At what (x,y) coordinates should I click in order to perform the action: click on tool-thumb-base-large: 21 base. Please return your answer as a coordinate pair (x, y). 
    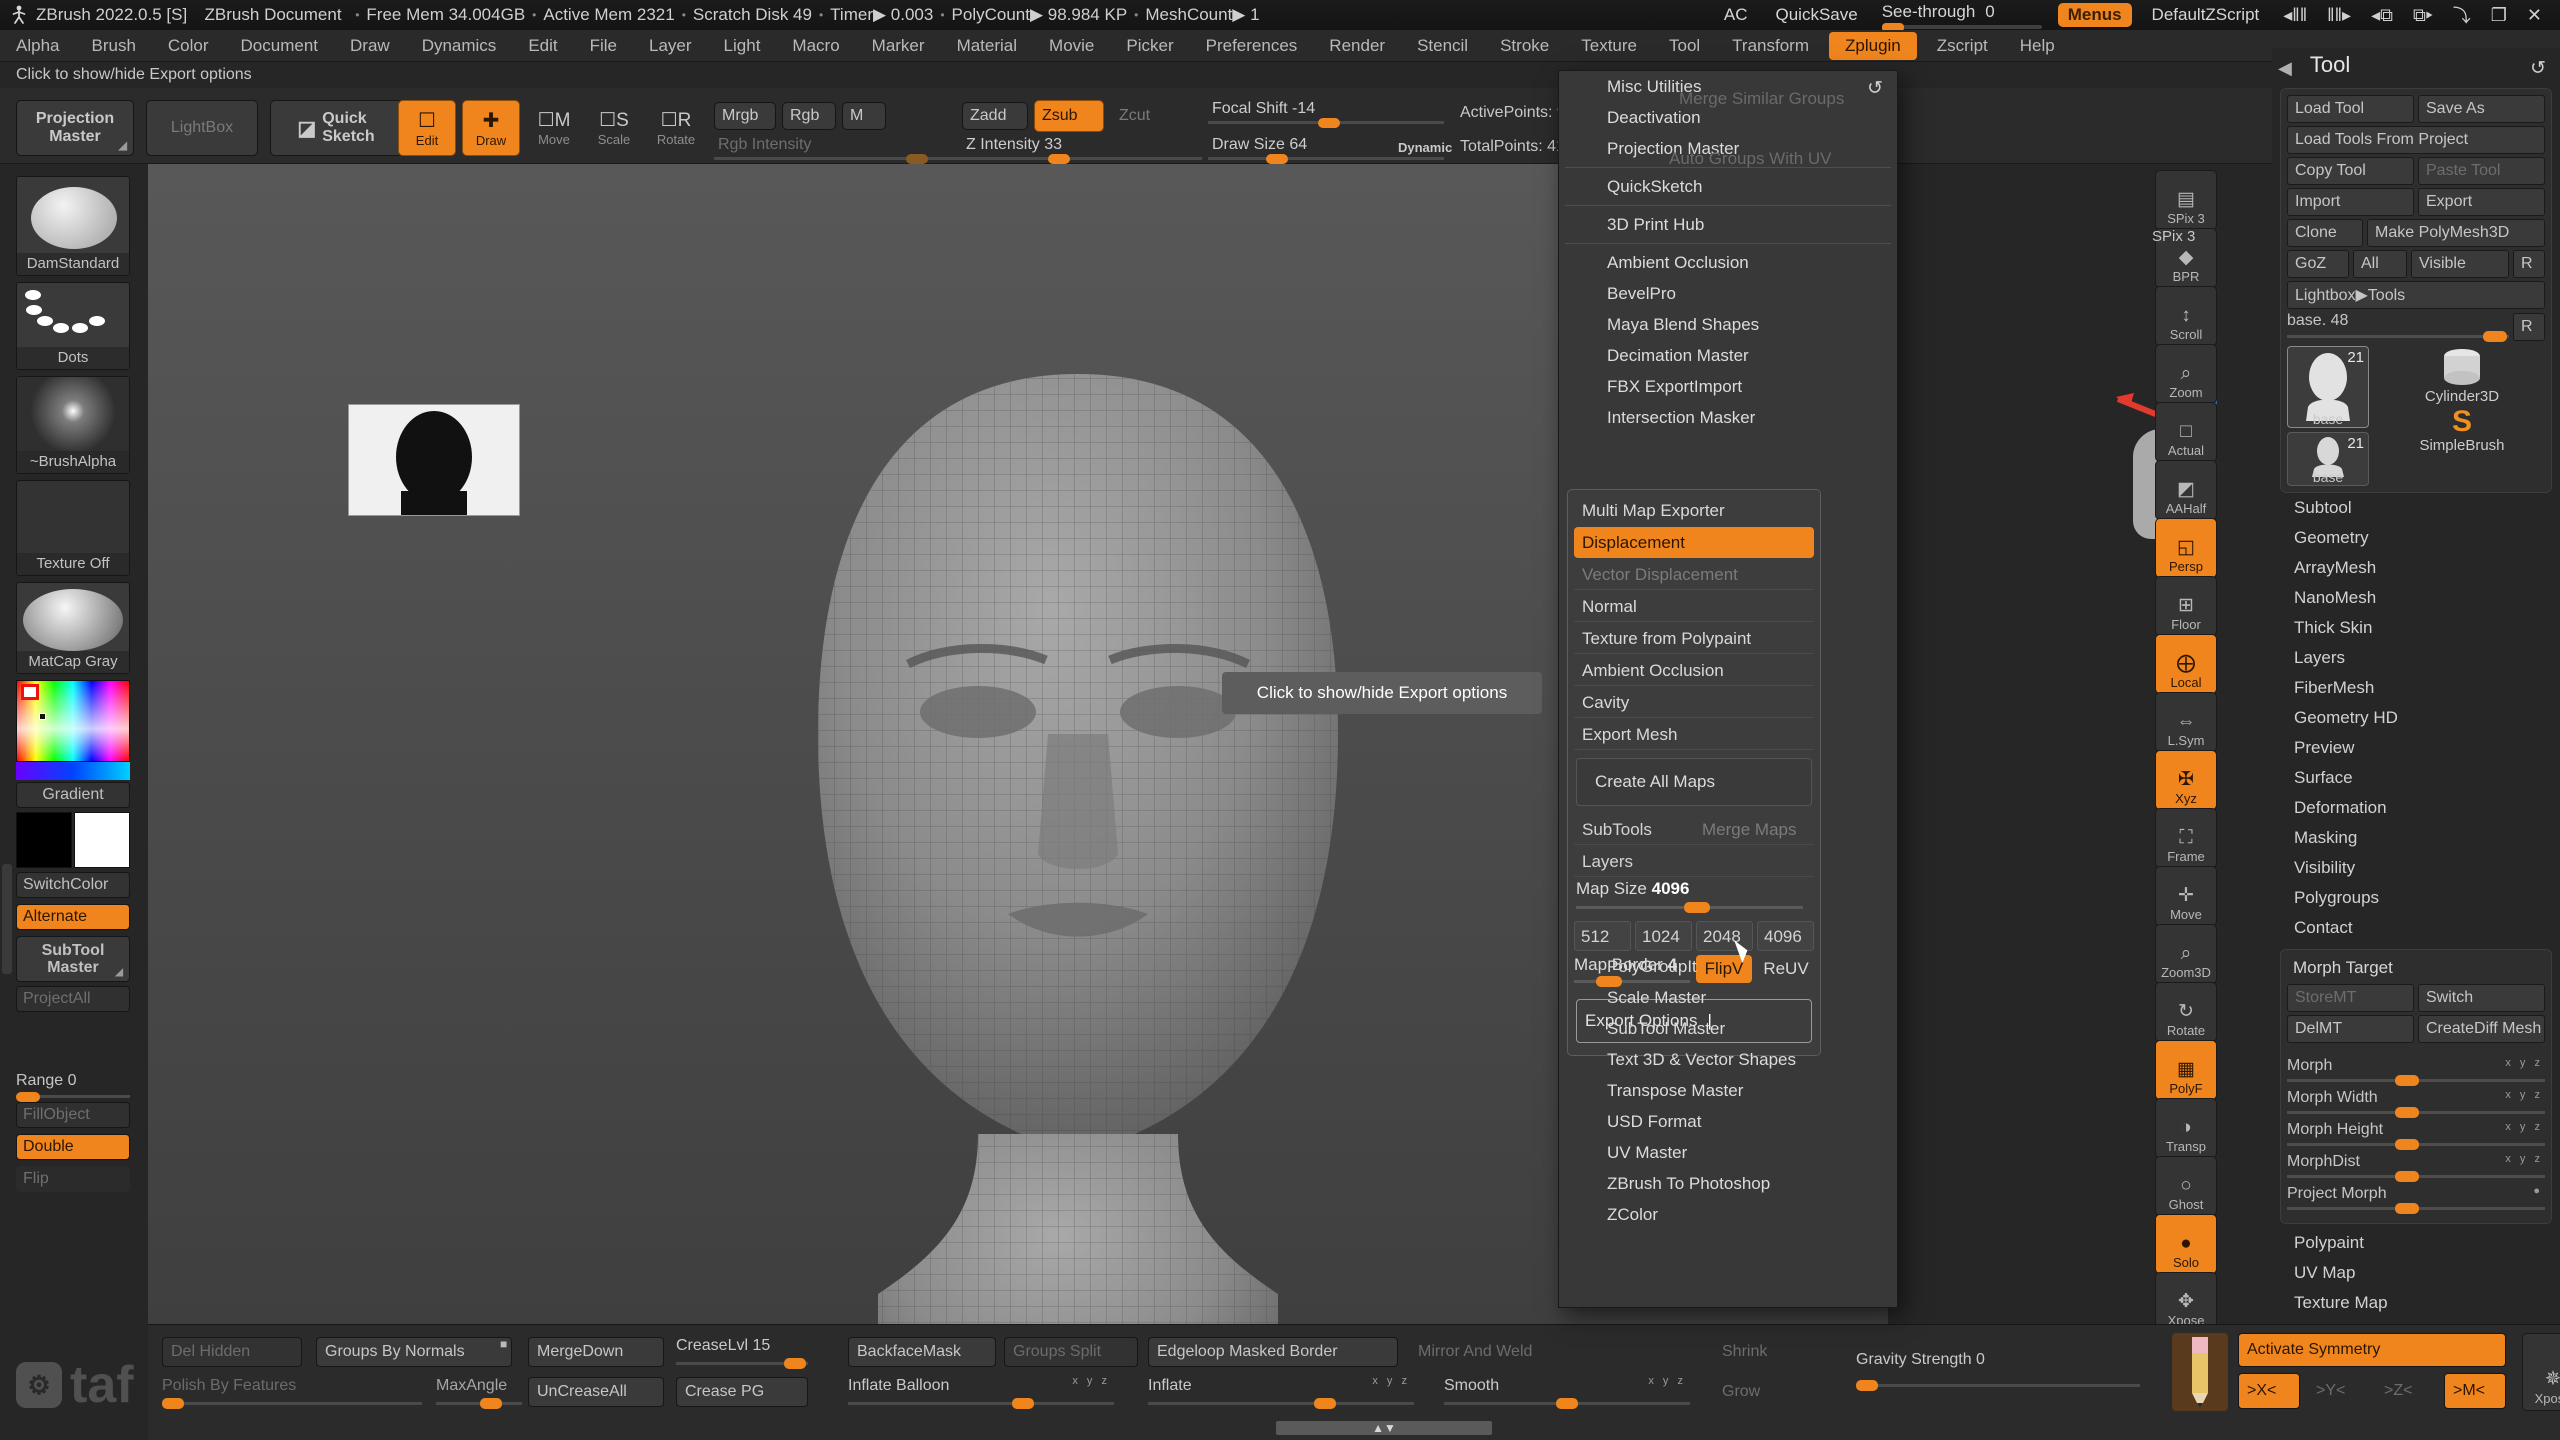
    Looking at the image, I should click on (2328, 387).